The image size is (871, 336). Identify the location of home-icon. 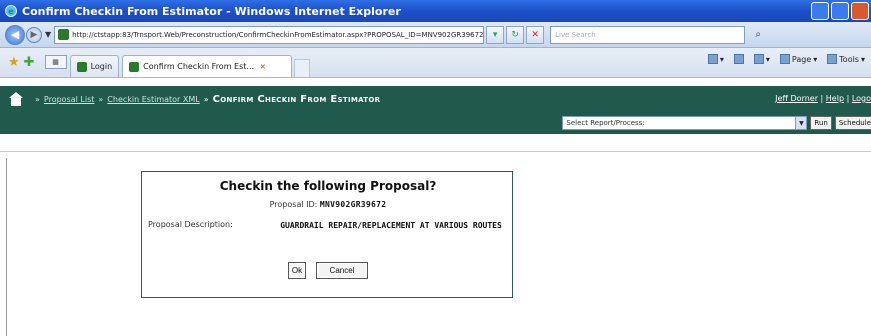
(16, 99).